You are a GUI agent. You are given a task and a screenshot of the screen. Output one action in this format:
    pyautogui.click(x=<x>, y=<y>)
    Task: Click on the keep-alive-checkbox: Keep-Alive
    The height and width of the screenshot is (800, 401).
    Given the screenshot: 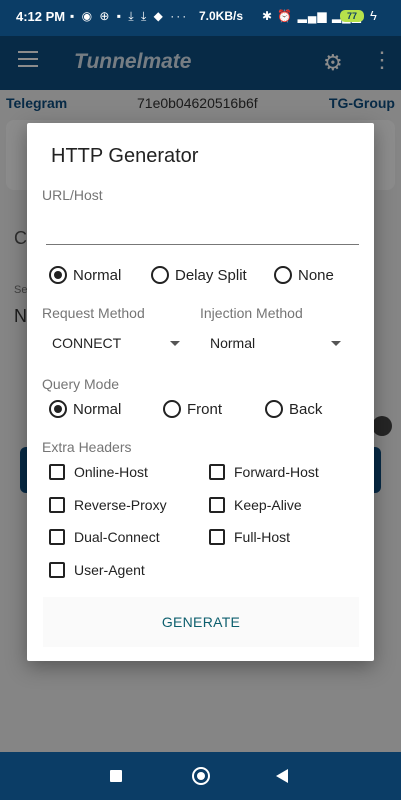 What is the action you would take?
    pyautogui.click(x=255, y=505)
    